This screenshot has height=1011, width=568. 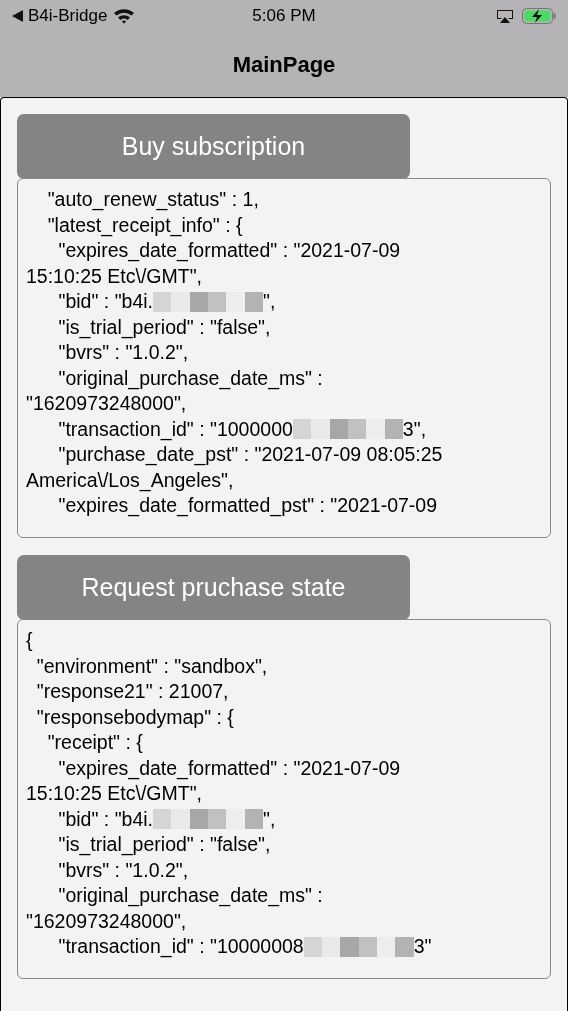 What do you see at coordinates (284, 16) in the screenshot?
I see `status-time: 5:06 PM` at bounding box center [284, 16].